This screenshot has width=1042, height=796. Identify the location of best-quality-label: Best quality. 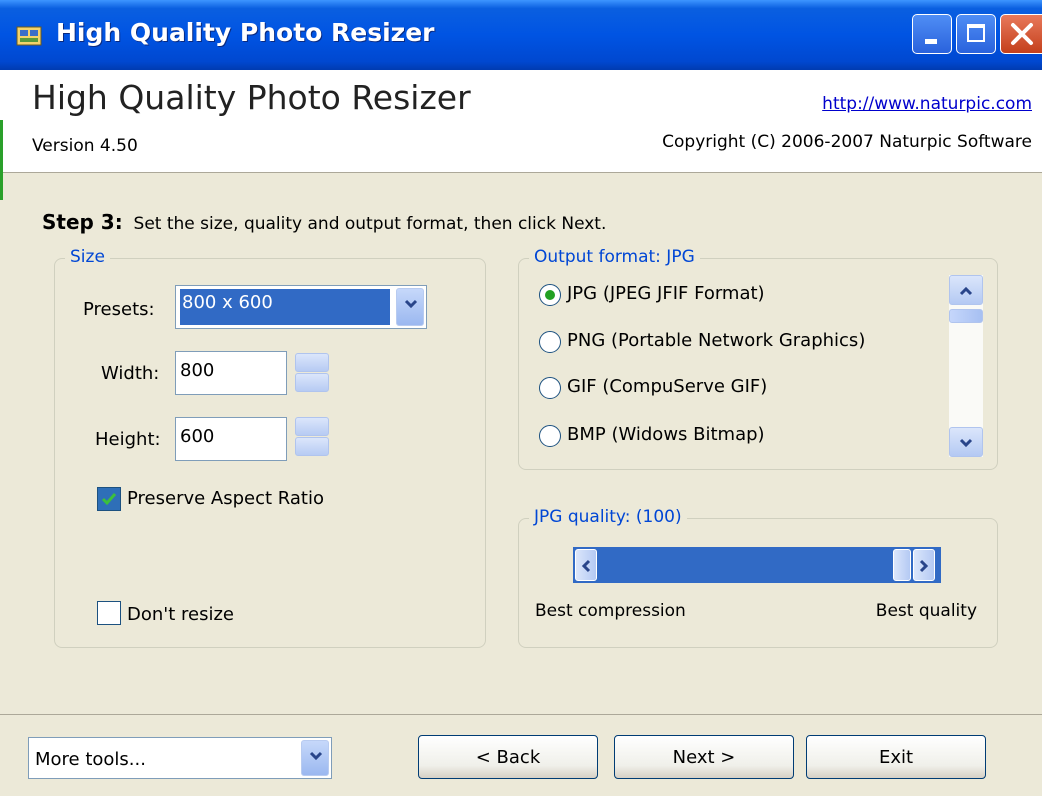
(926, 611).